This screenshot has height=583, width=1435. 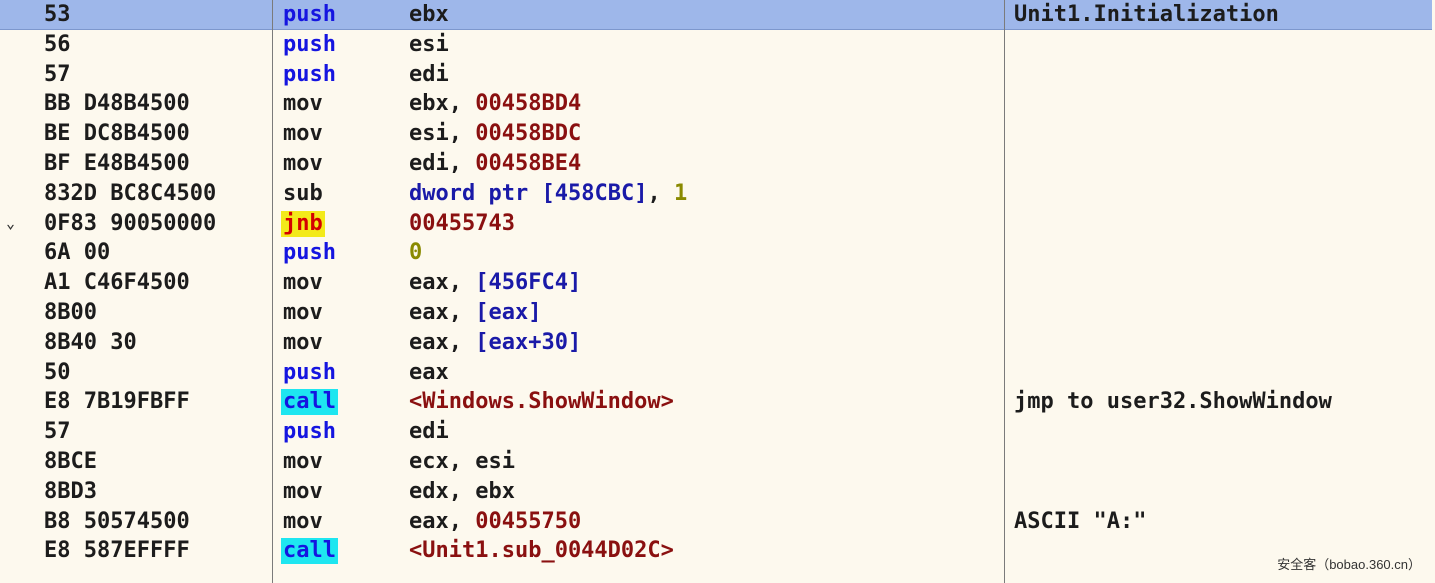 I want to click on operands: eax, so click(x=429, y=373).